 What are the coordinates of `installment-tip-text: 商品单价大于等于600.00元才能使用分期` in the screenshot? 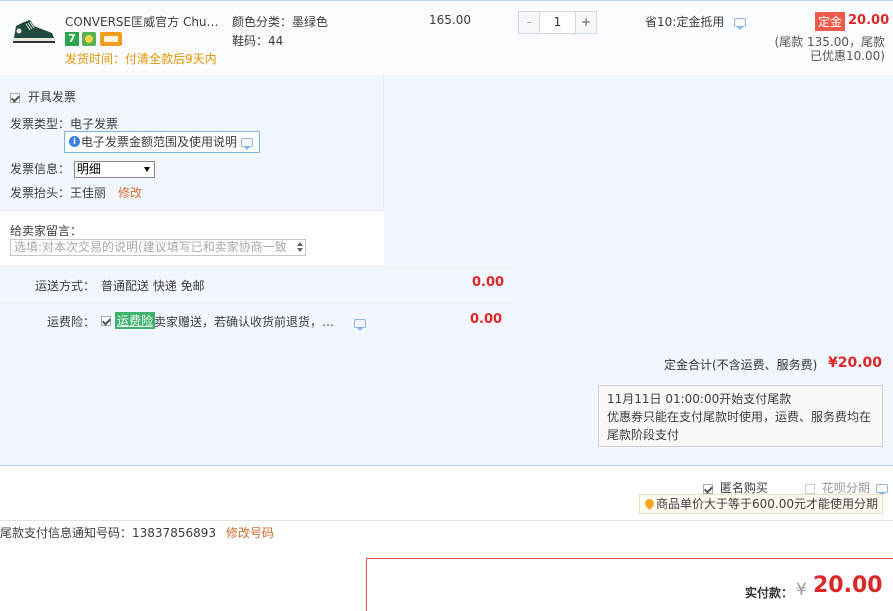 It's located at (767, 504).